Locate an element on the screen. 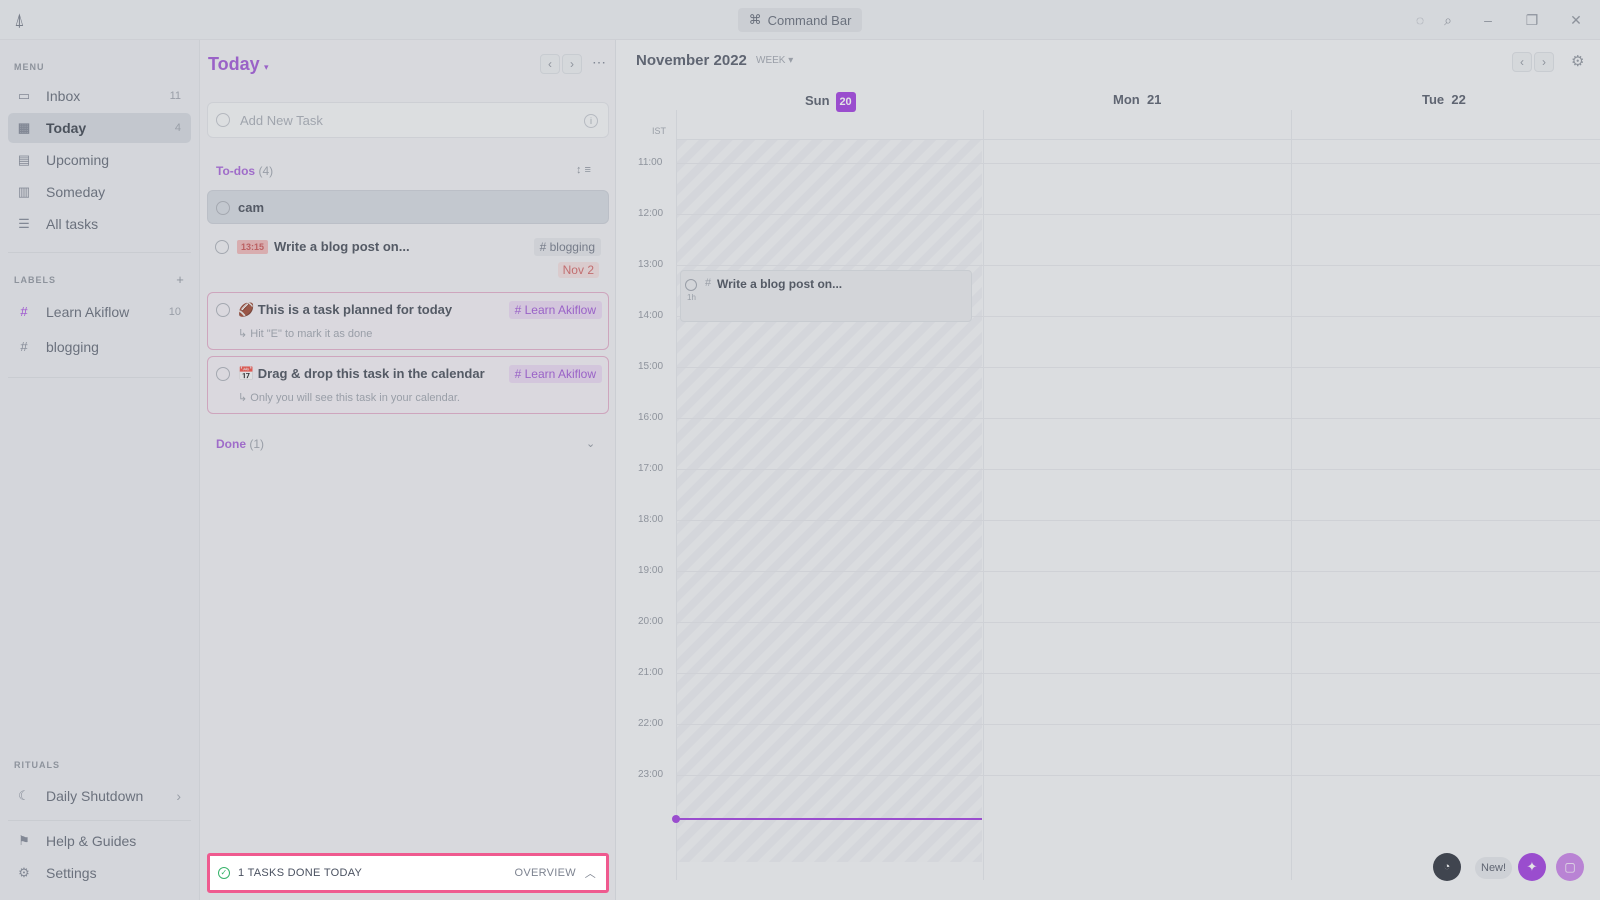 The height and width of the screenshot is (900, 1600). user-avatar: ◔ is located at coordinates (1447, 867).